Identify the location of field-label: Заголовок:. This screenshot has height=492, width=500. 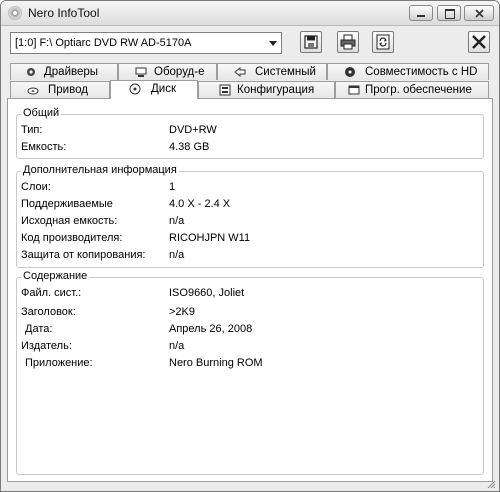
(48, 312).